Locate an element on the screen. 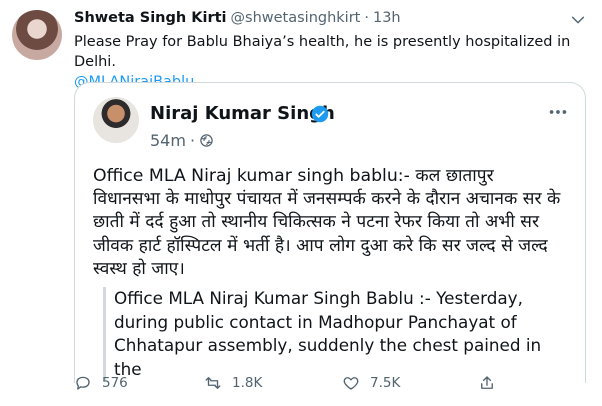 The image size is (602, 406). reply-button: 576 is located at coordinates (101, 383).